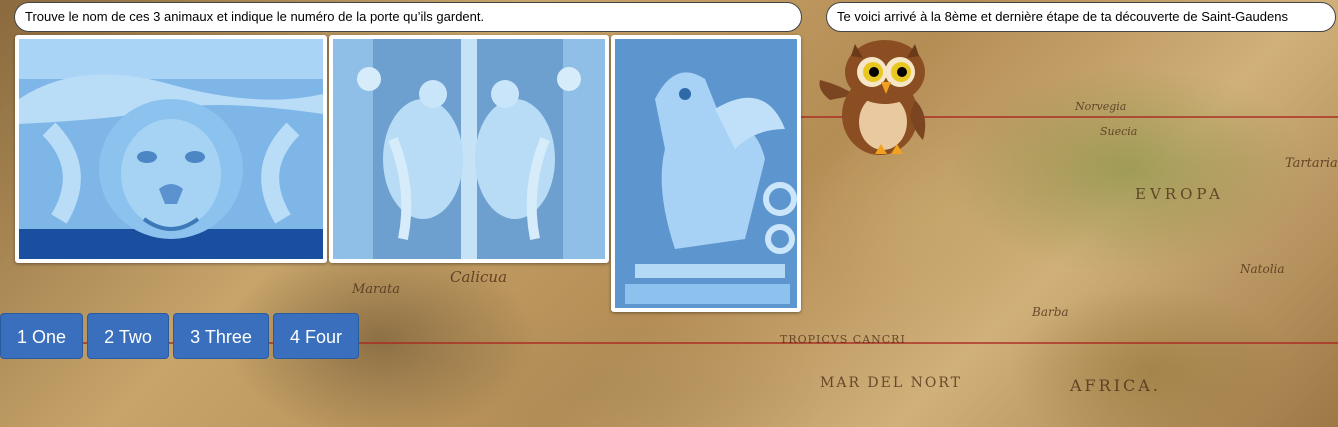 The image size is (1338, 427). I want to click on eagles-icon, so click(469, 149).